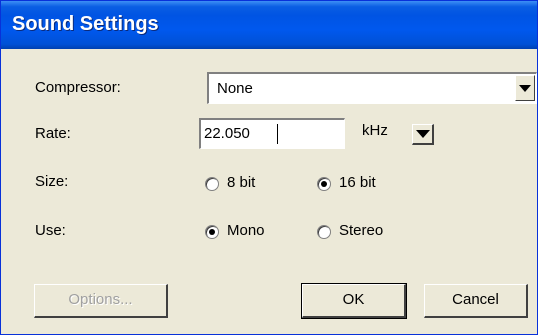  Describe the element at coordinates (235, 88) in the screenshot. I see `compressor-value: None` at that location.